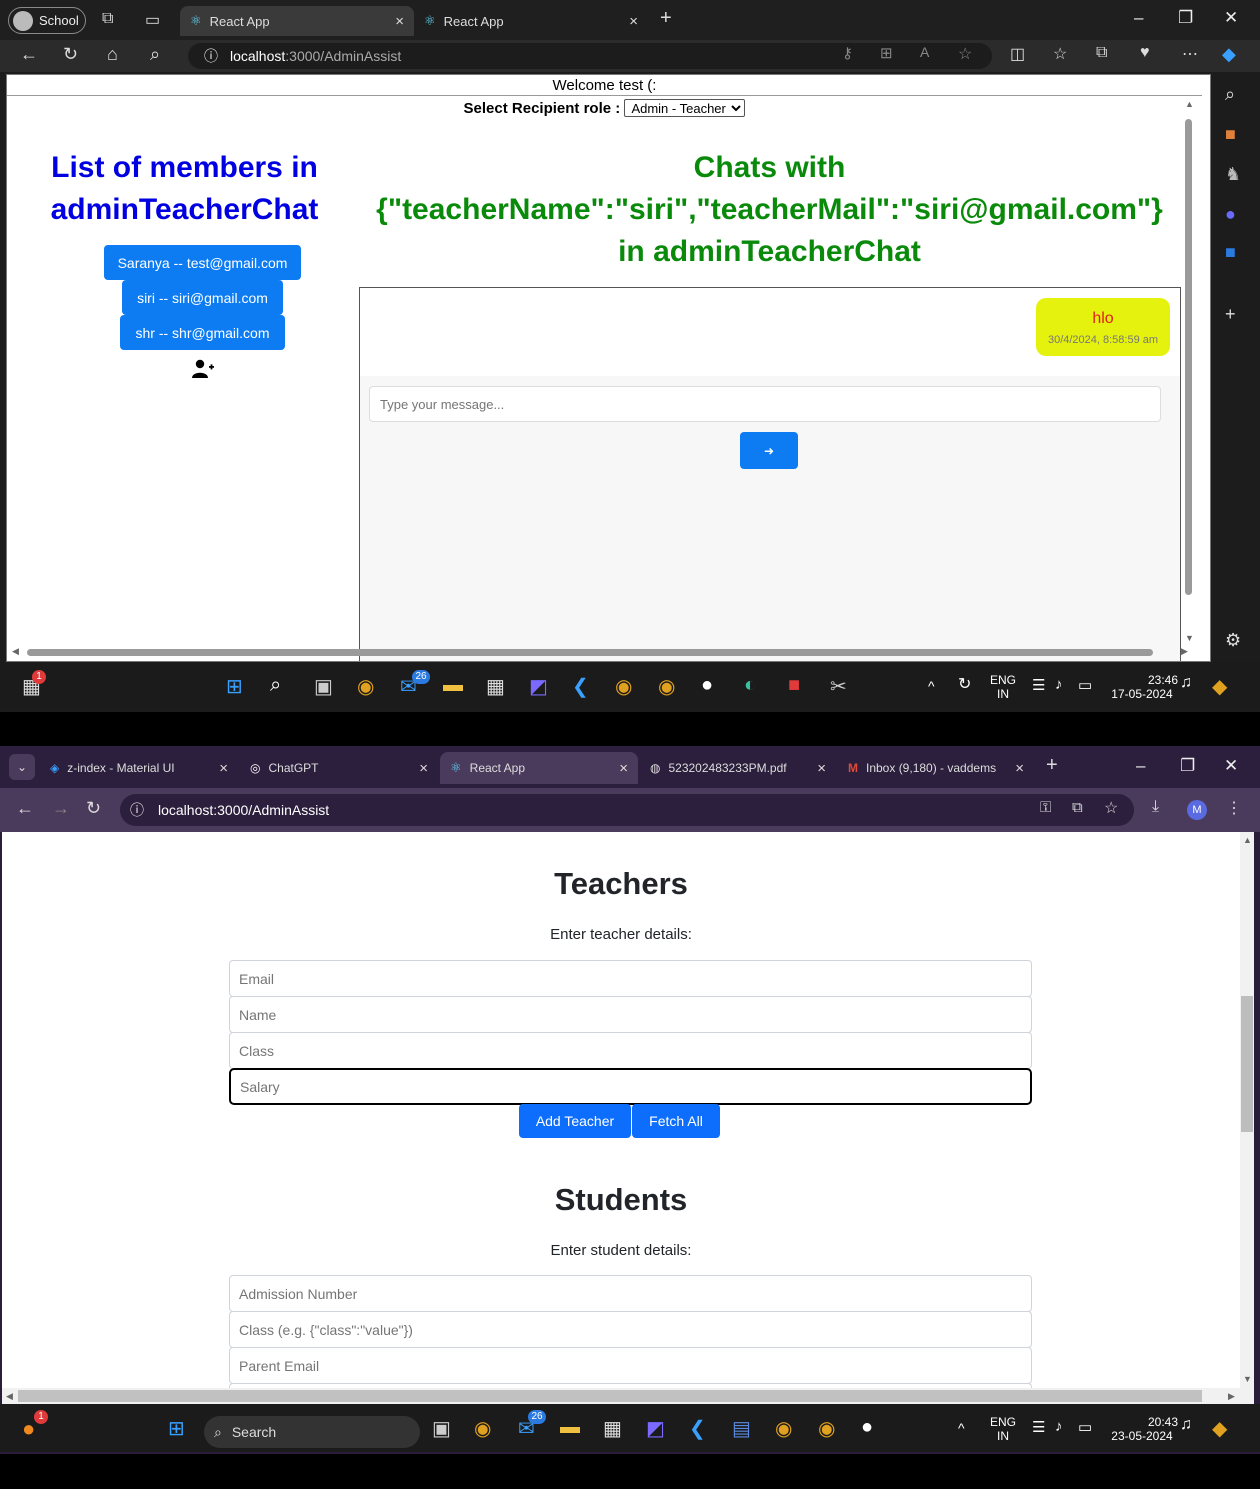 This screenshot has height=1489, width=1260. Describe the element at coordinates (630, 1086) in the screenshot. I see `teacher-salary-input` at that location.